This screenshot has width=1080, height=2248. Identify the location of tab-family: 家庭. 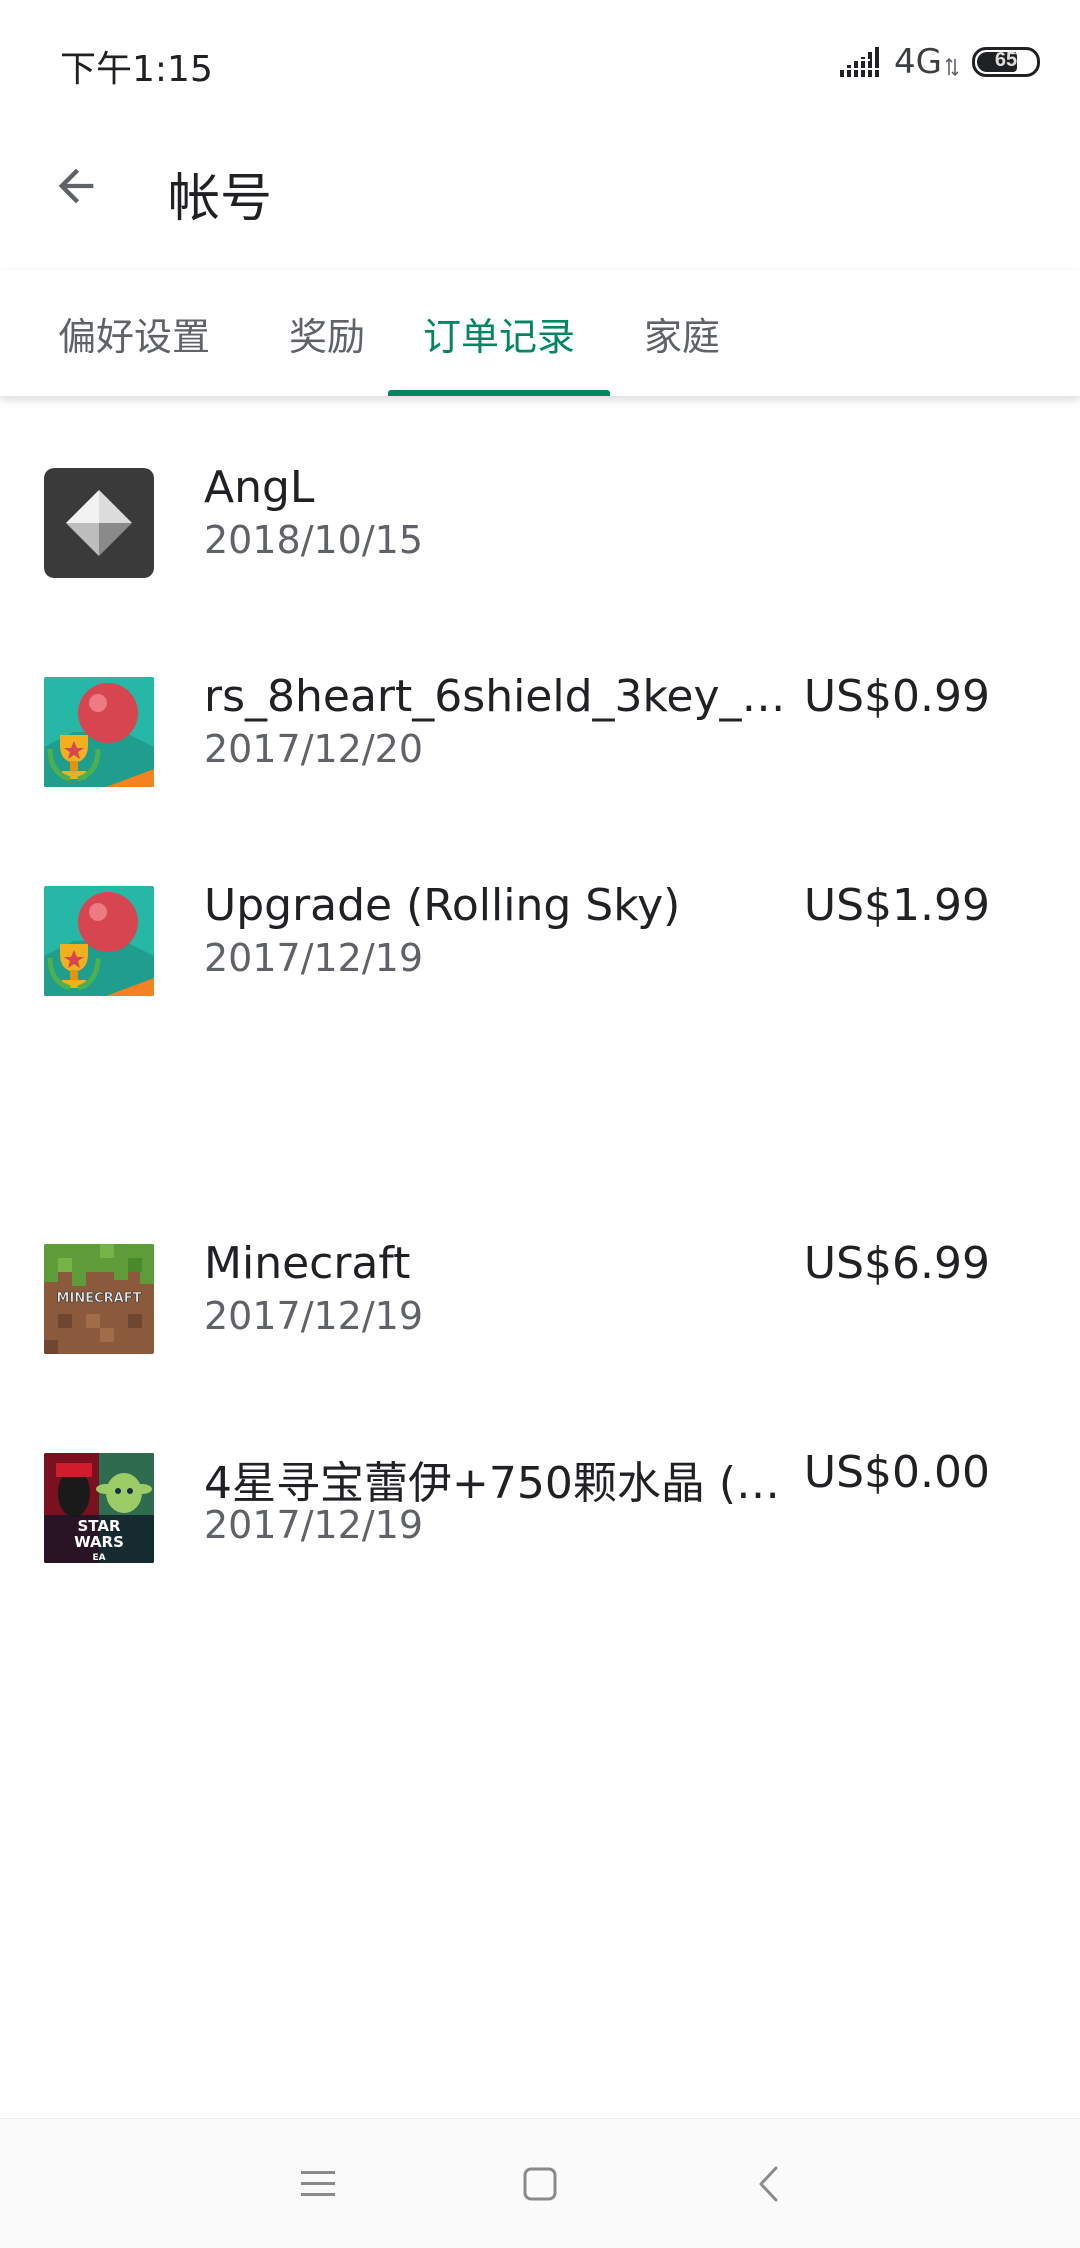
(682, 333).